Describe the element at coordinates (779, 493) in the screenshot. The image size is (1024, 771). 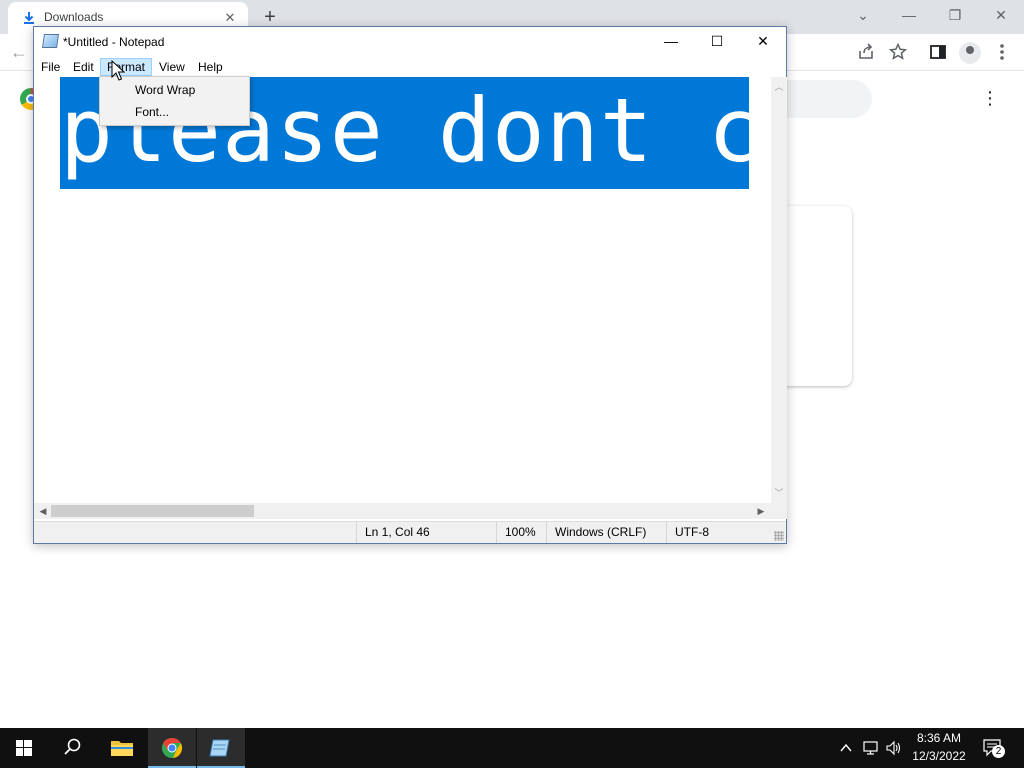
I see `scroll-down-icon: ﹀` at that location.